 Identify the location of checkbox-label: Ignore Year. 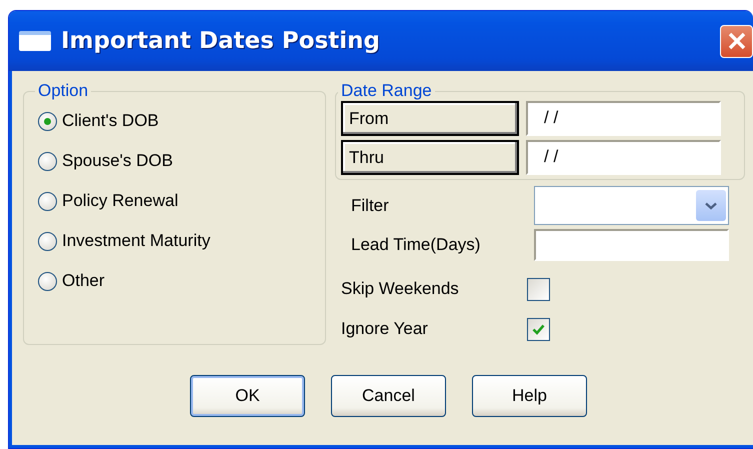
(385, 329).